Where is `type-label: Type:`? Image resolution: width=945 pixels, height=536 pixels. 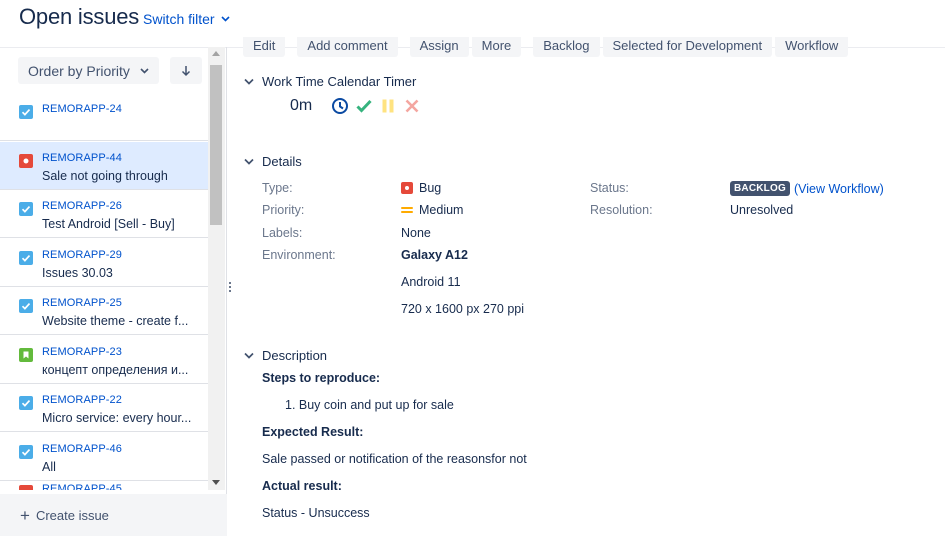 type-label: Type: is located at coordinates (277, 188).